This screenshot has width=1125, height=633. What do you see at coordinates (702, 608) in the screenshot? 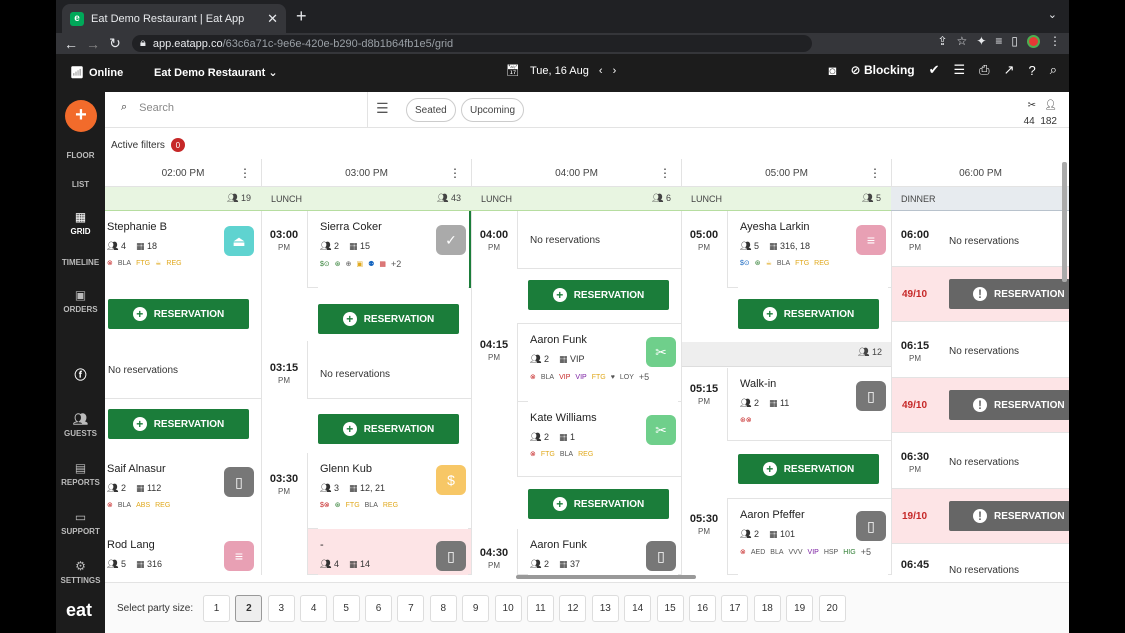
I see `party-size-button-16: 16` at bounding box center [702, 608].